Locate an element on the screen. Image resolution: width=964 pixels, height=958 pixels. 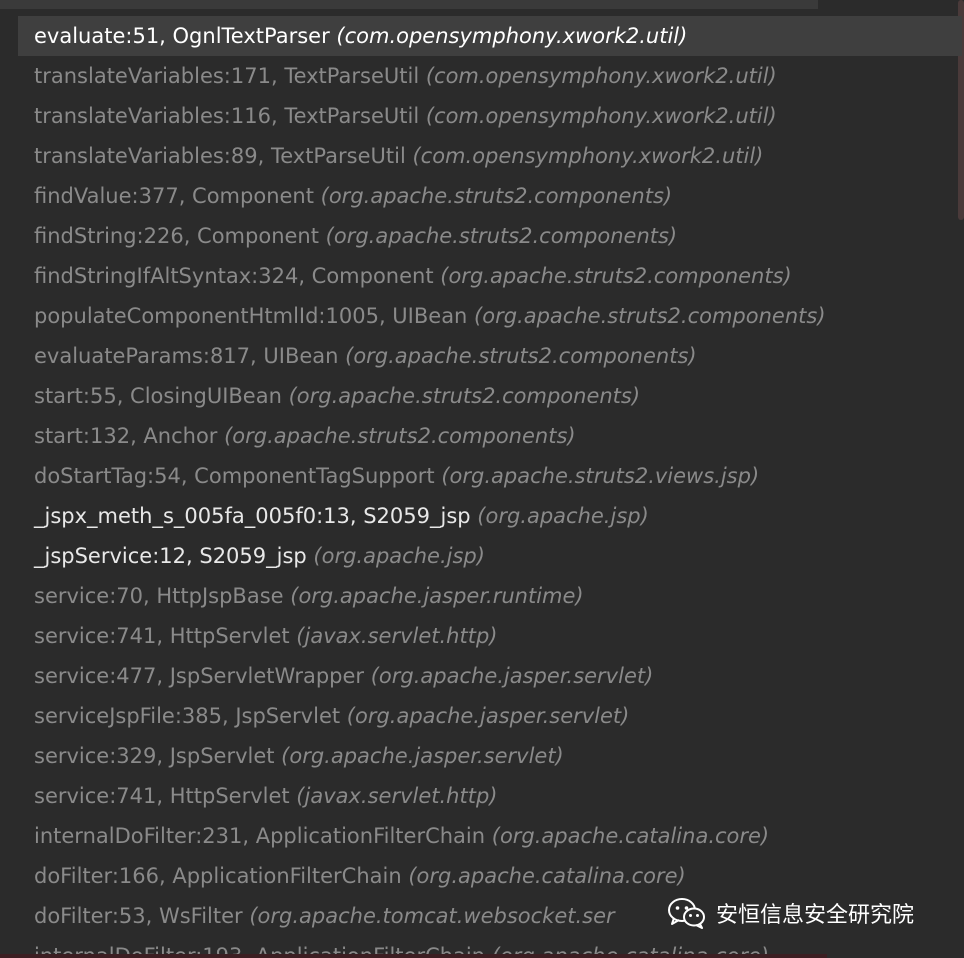
frame-method: start:132, Anchor is located at coordinates (129, 436).